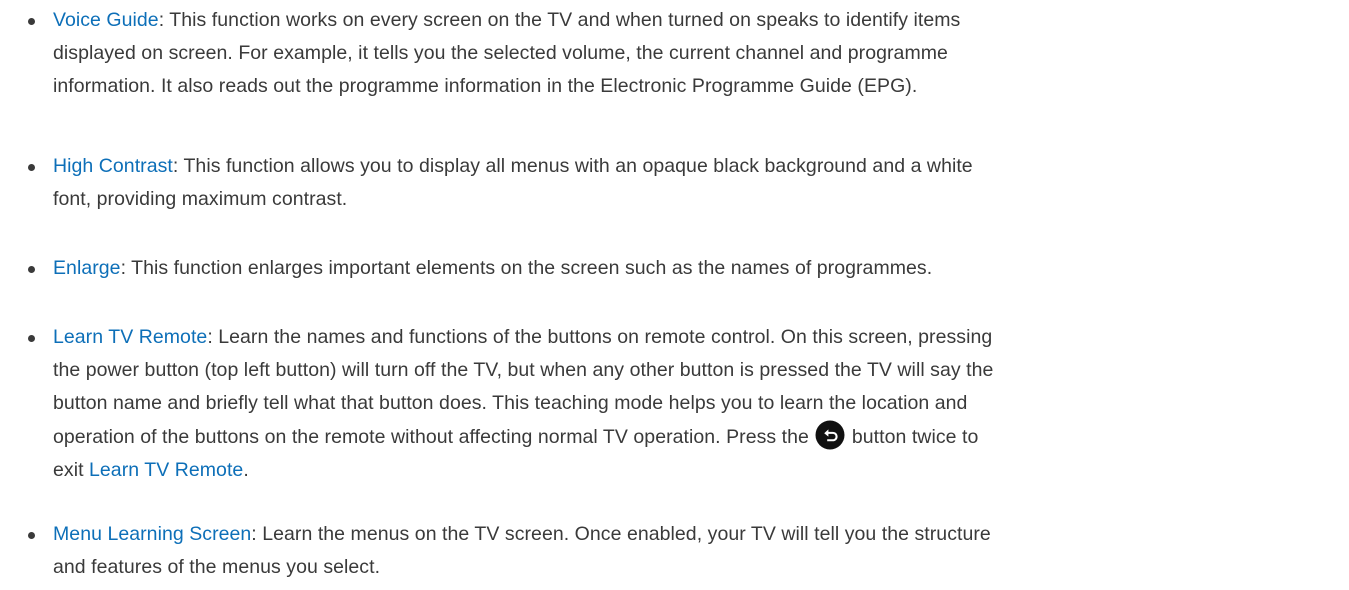 This screenshot has width=1349, height=590. I want to click on description-line: and features of the menus you select., so click(217, 567).